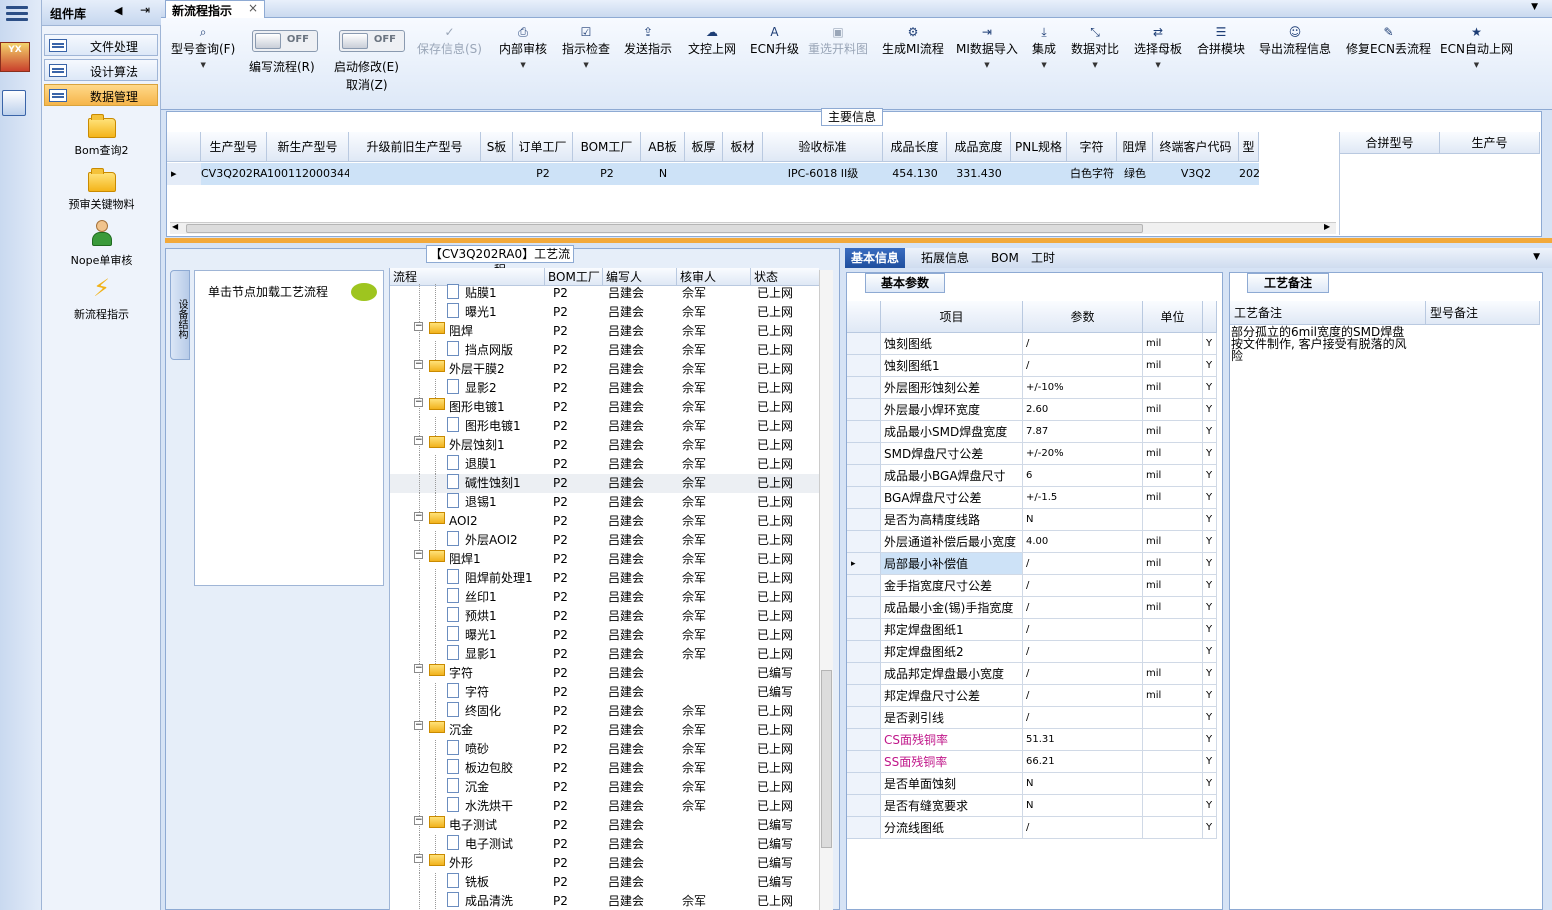 The width and height of the screenshot is (1552, 910). I want to click on process-notes-tab: 工艺备注, so click(1288, 283).